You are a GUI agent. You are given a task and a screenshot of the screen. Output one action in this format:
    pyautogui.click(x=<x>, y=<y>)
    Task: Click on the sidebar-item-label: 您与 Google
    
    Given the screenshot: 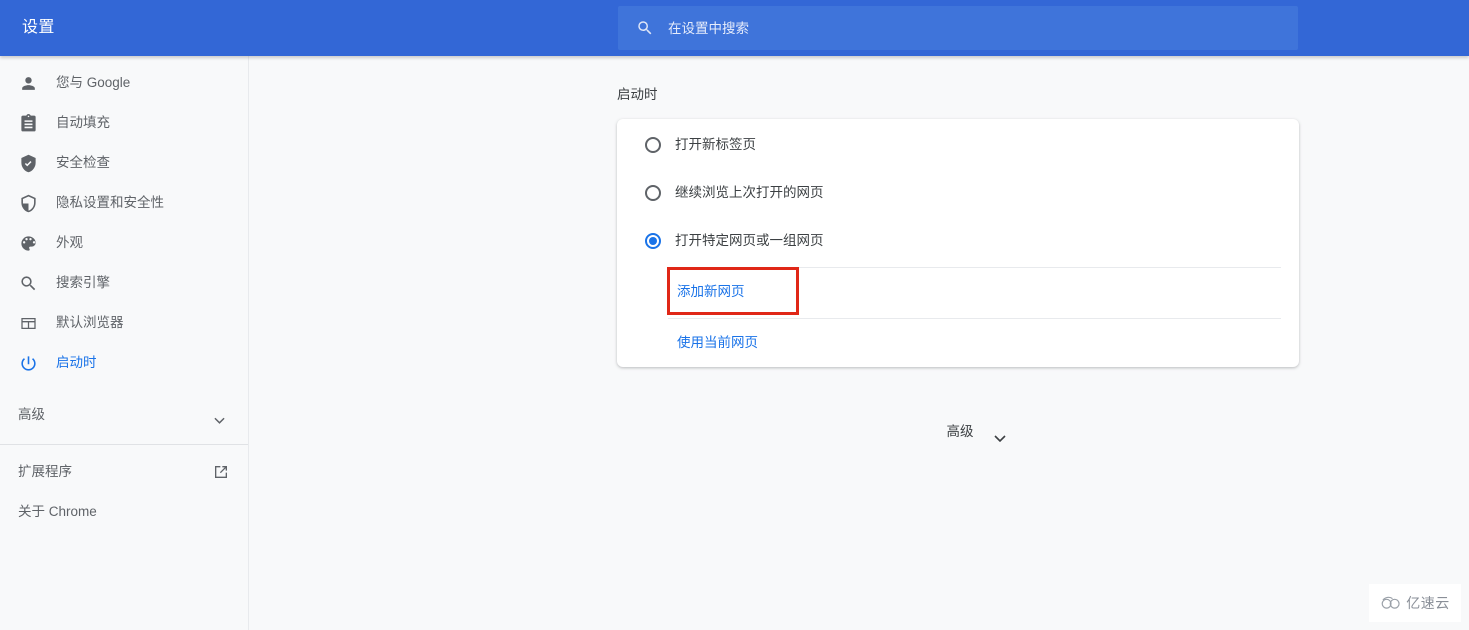 What is the action you would take?
    pyautogui.click(x=93, y=82)
    